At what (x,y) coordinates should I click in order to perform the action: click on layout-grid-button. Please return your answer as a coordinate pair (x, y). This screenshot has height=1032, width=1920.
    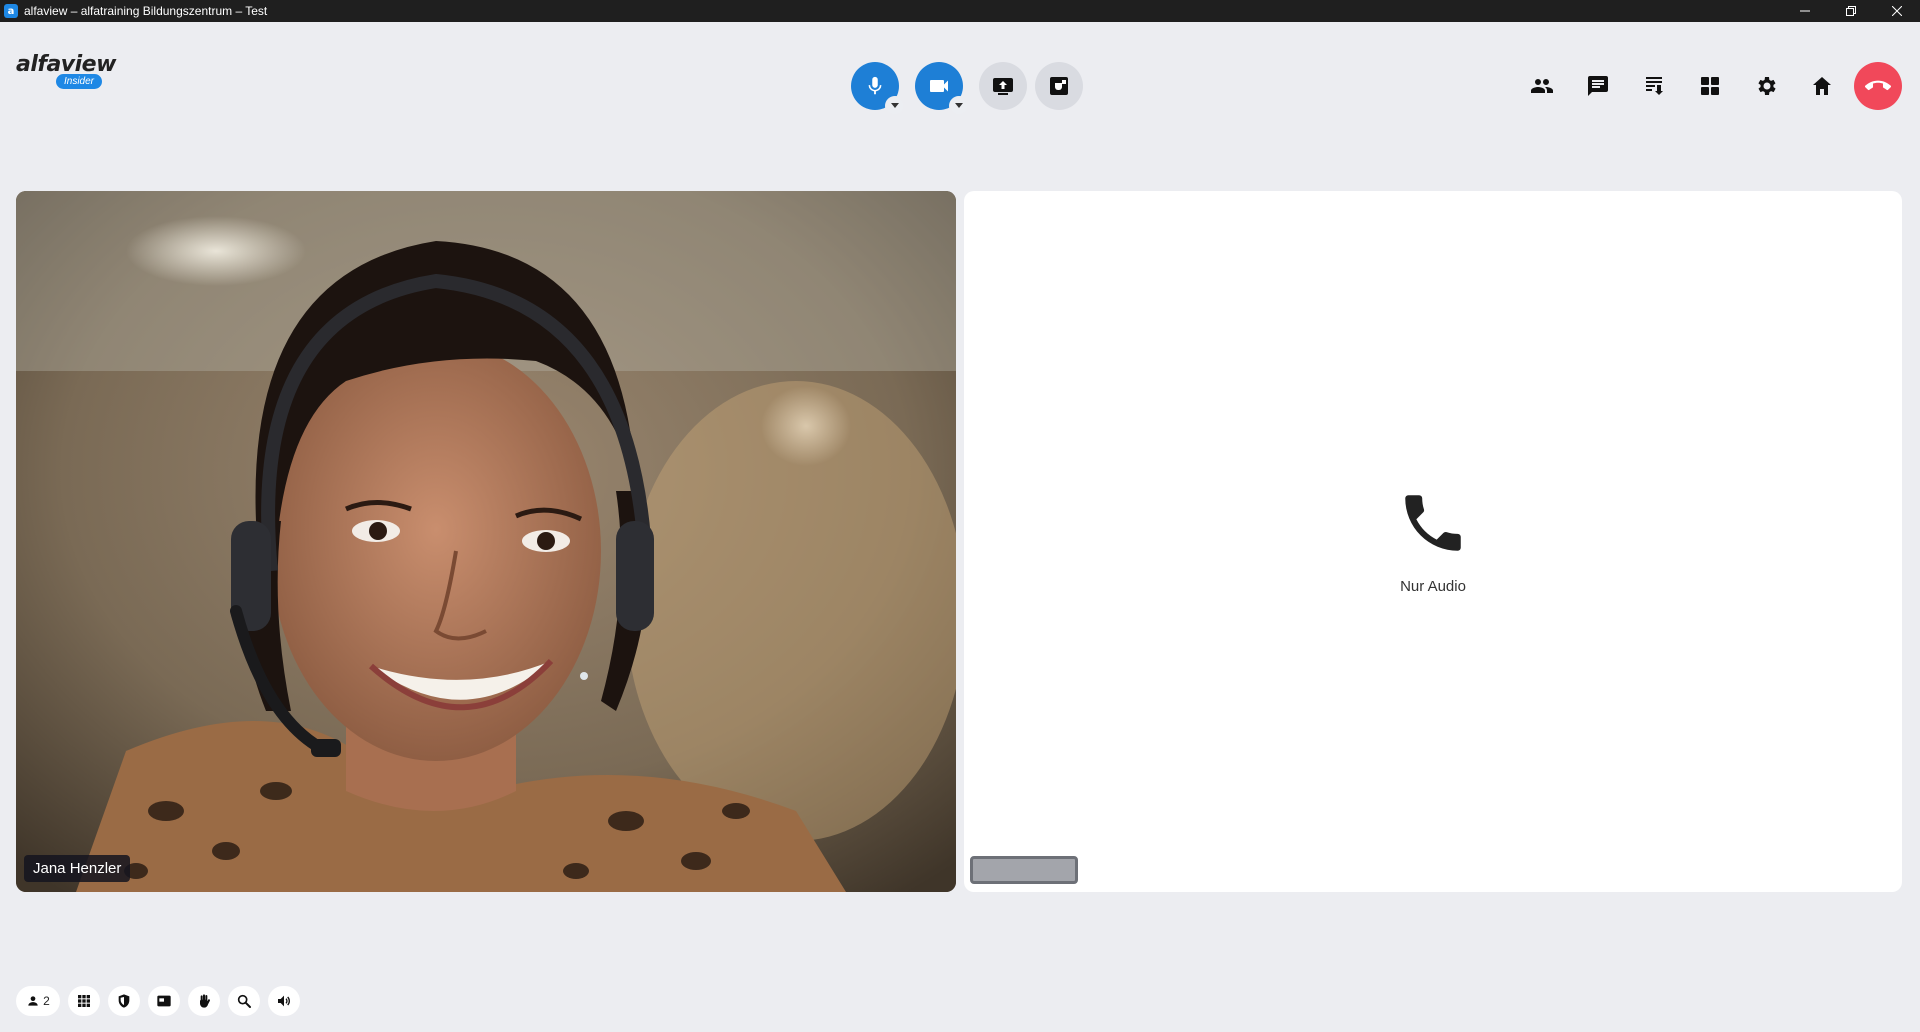
    Looking at the image, I should click on (84, 1001).